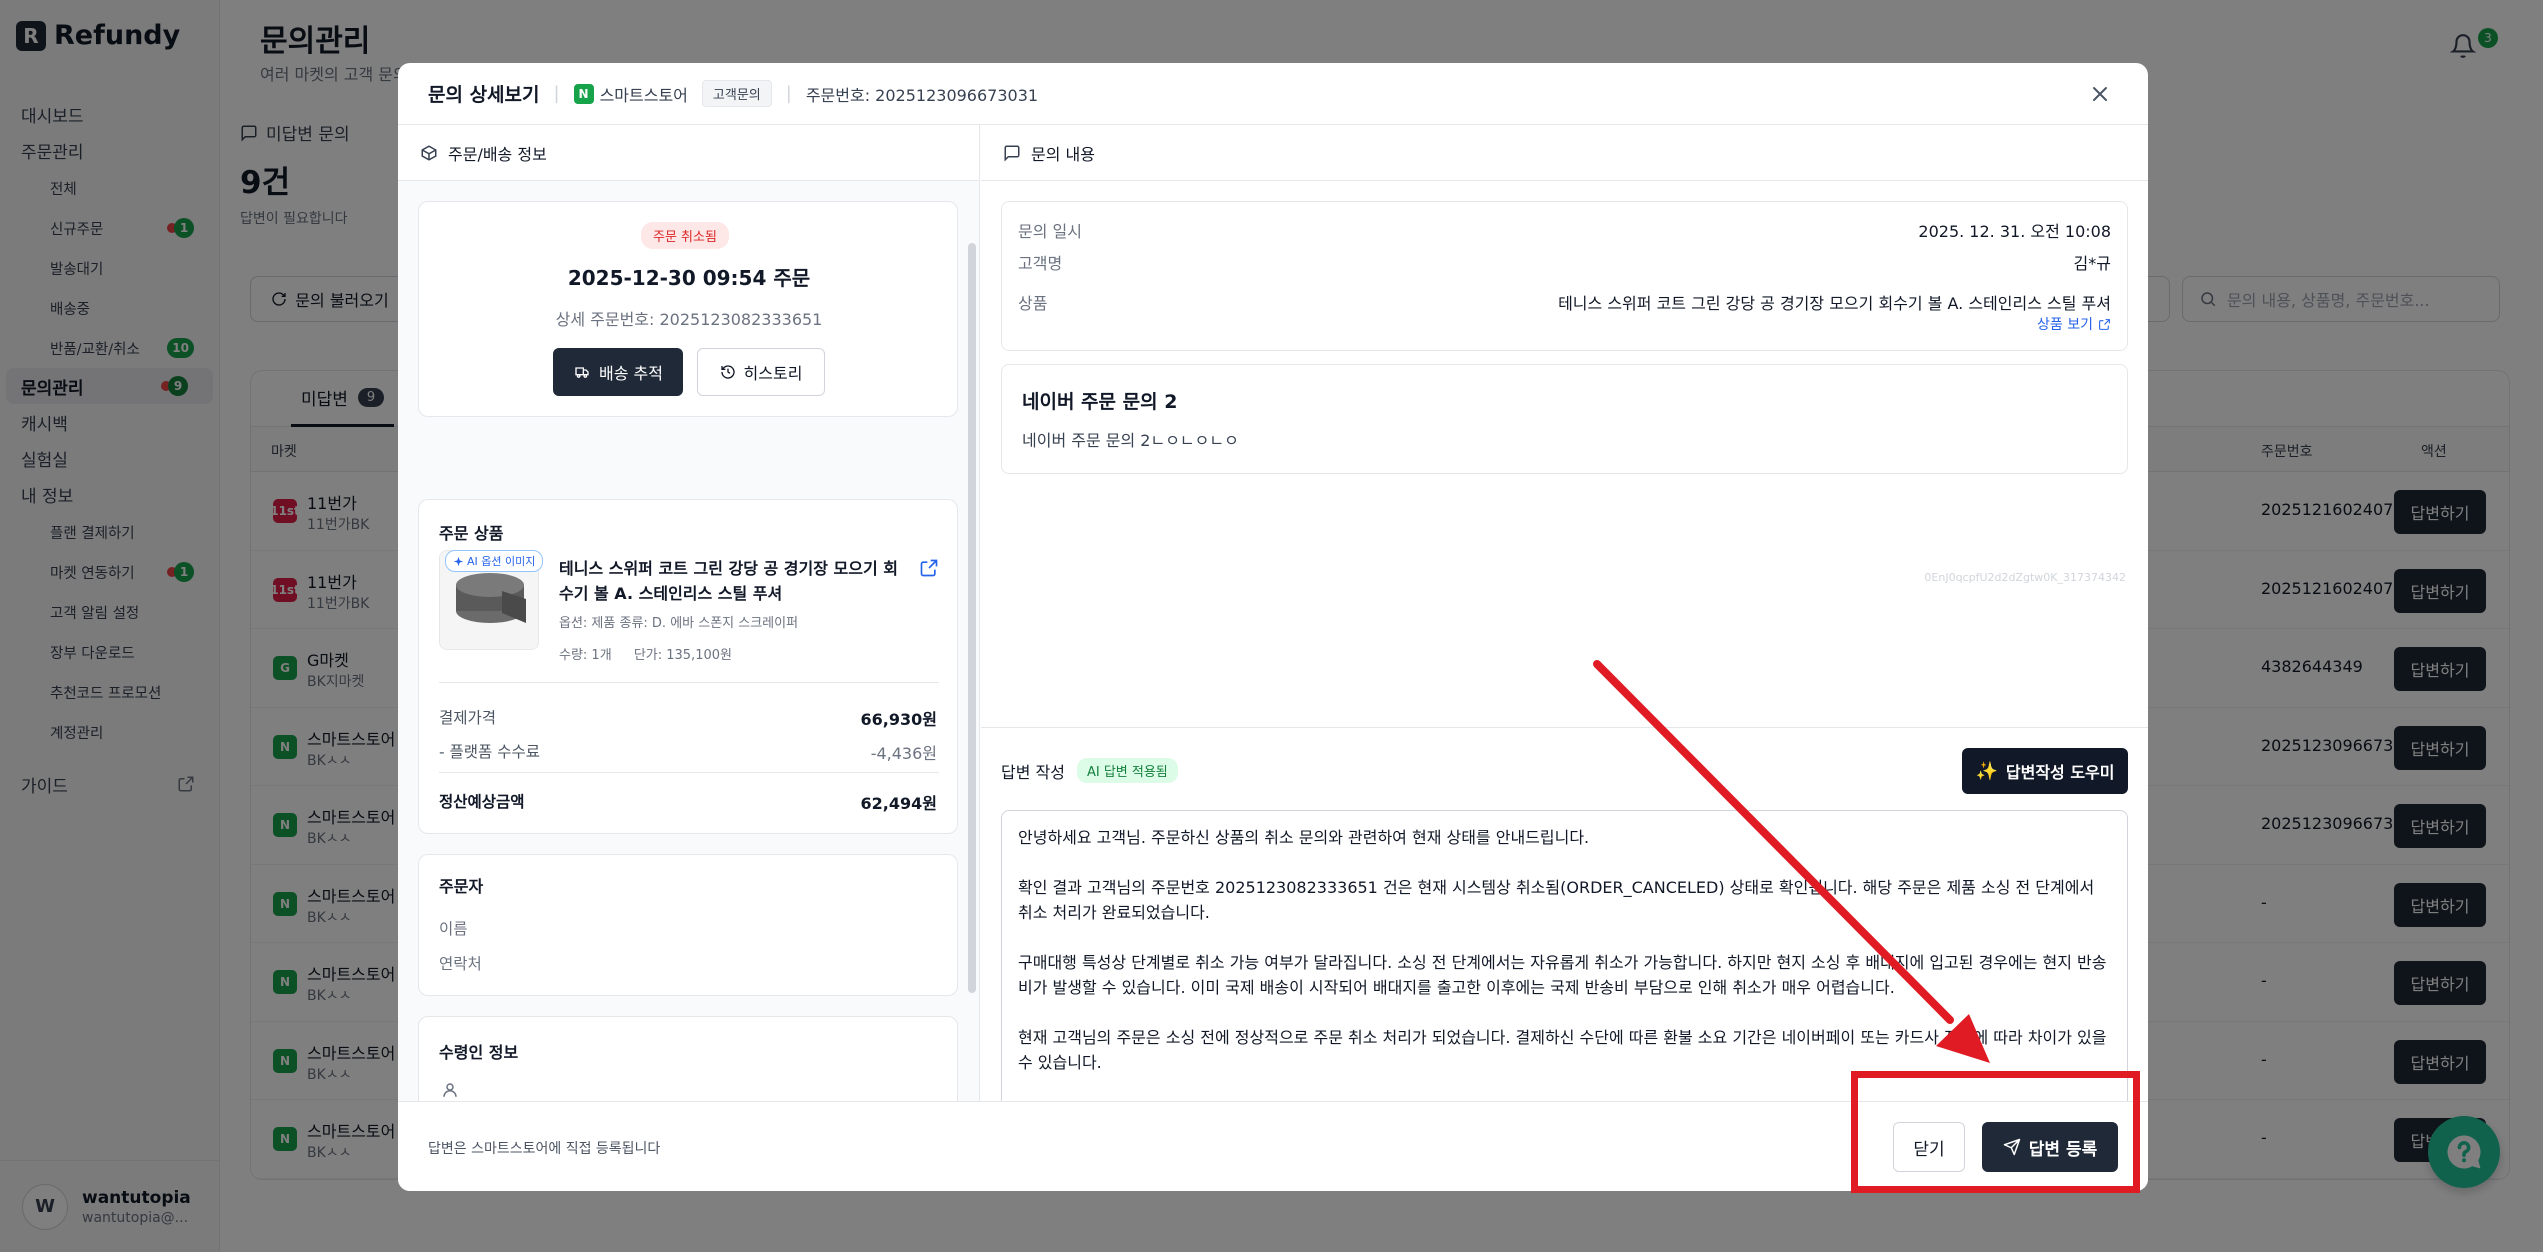  Describe the element at coordinates (1033, 303) in the screenshot. I see `meta-label-product: 상품` at that location.